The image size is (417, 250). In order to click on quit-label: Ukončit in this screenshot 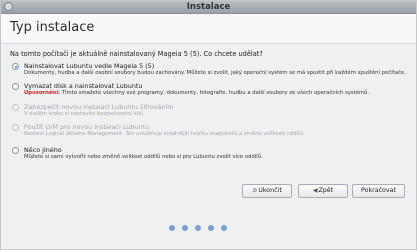, I will do `click(270, 190)`.